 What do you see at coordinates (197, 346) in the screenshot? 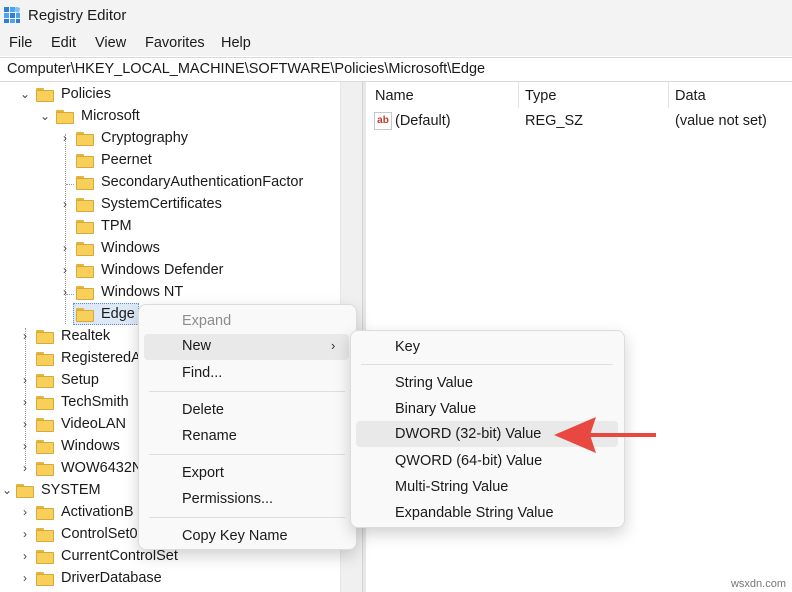
I see `menu-item-new-label: New` at bounding box center [197, 346].